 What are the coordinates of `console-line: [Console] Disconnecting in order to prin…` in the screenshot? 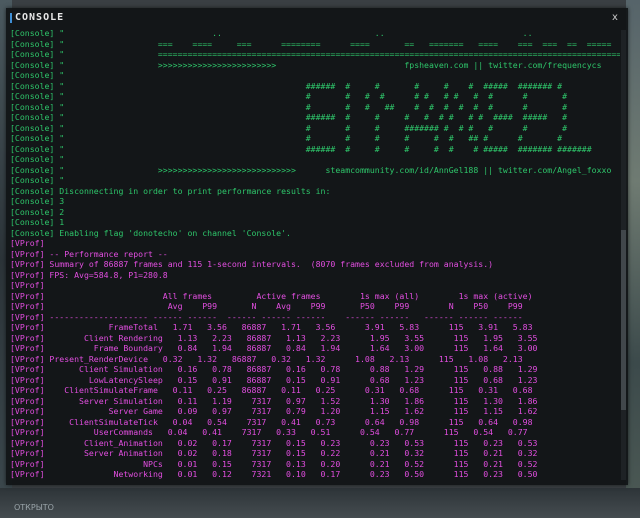 It's located at (170, 190).